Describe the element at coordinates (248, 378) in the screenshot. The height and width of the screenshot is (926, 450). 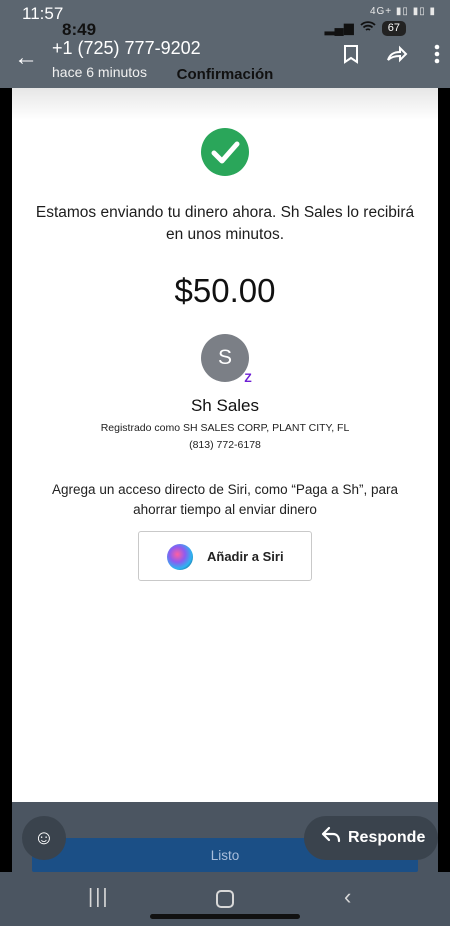
I see `zelle-icon: Z` at that location.